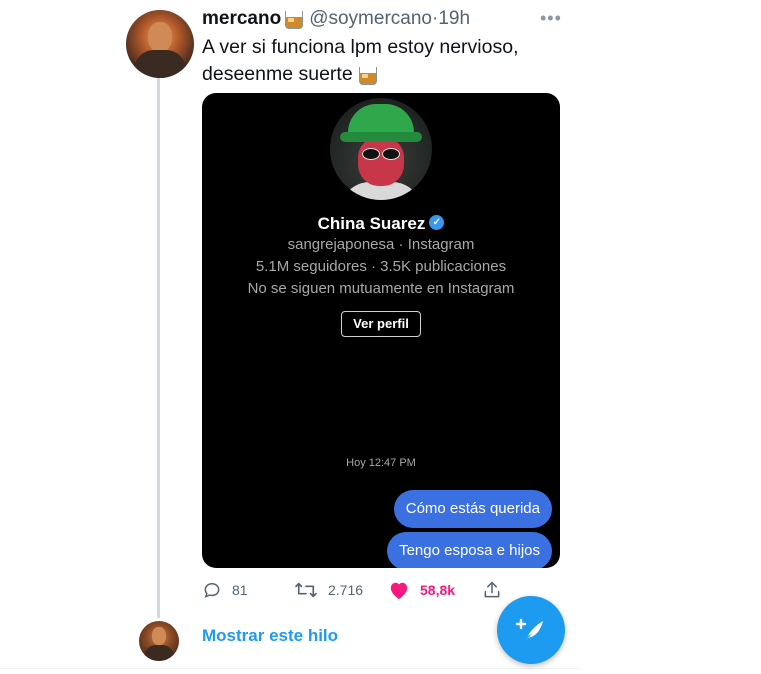  I want to click on retweet-count: 2.716, so click(346, 590).